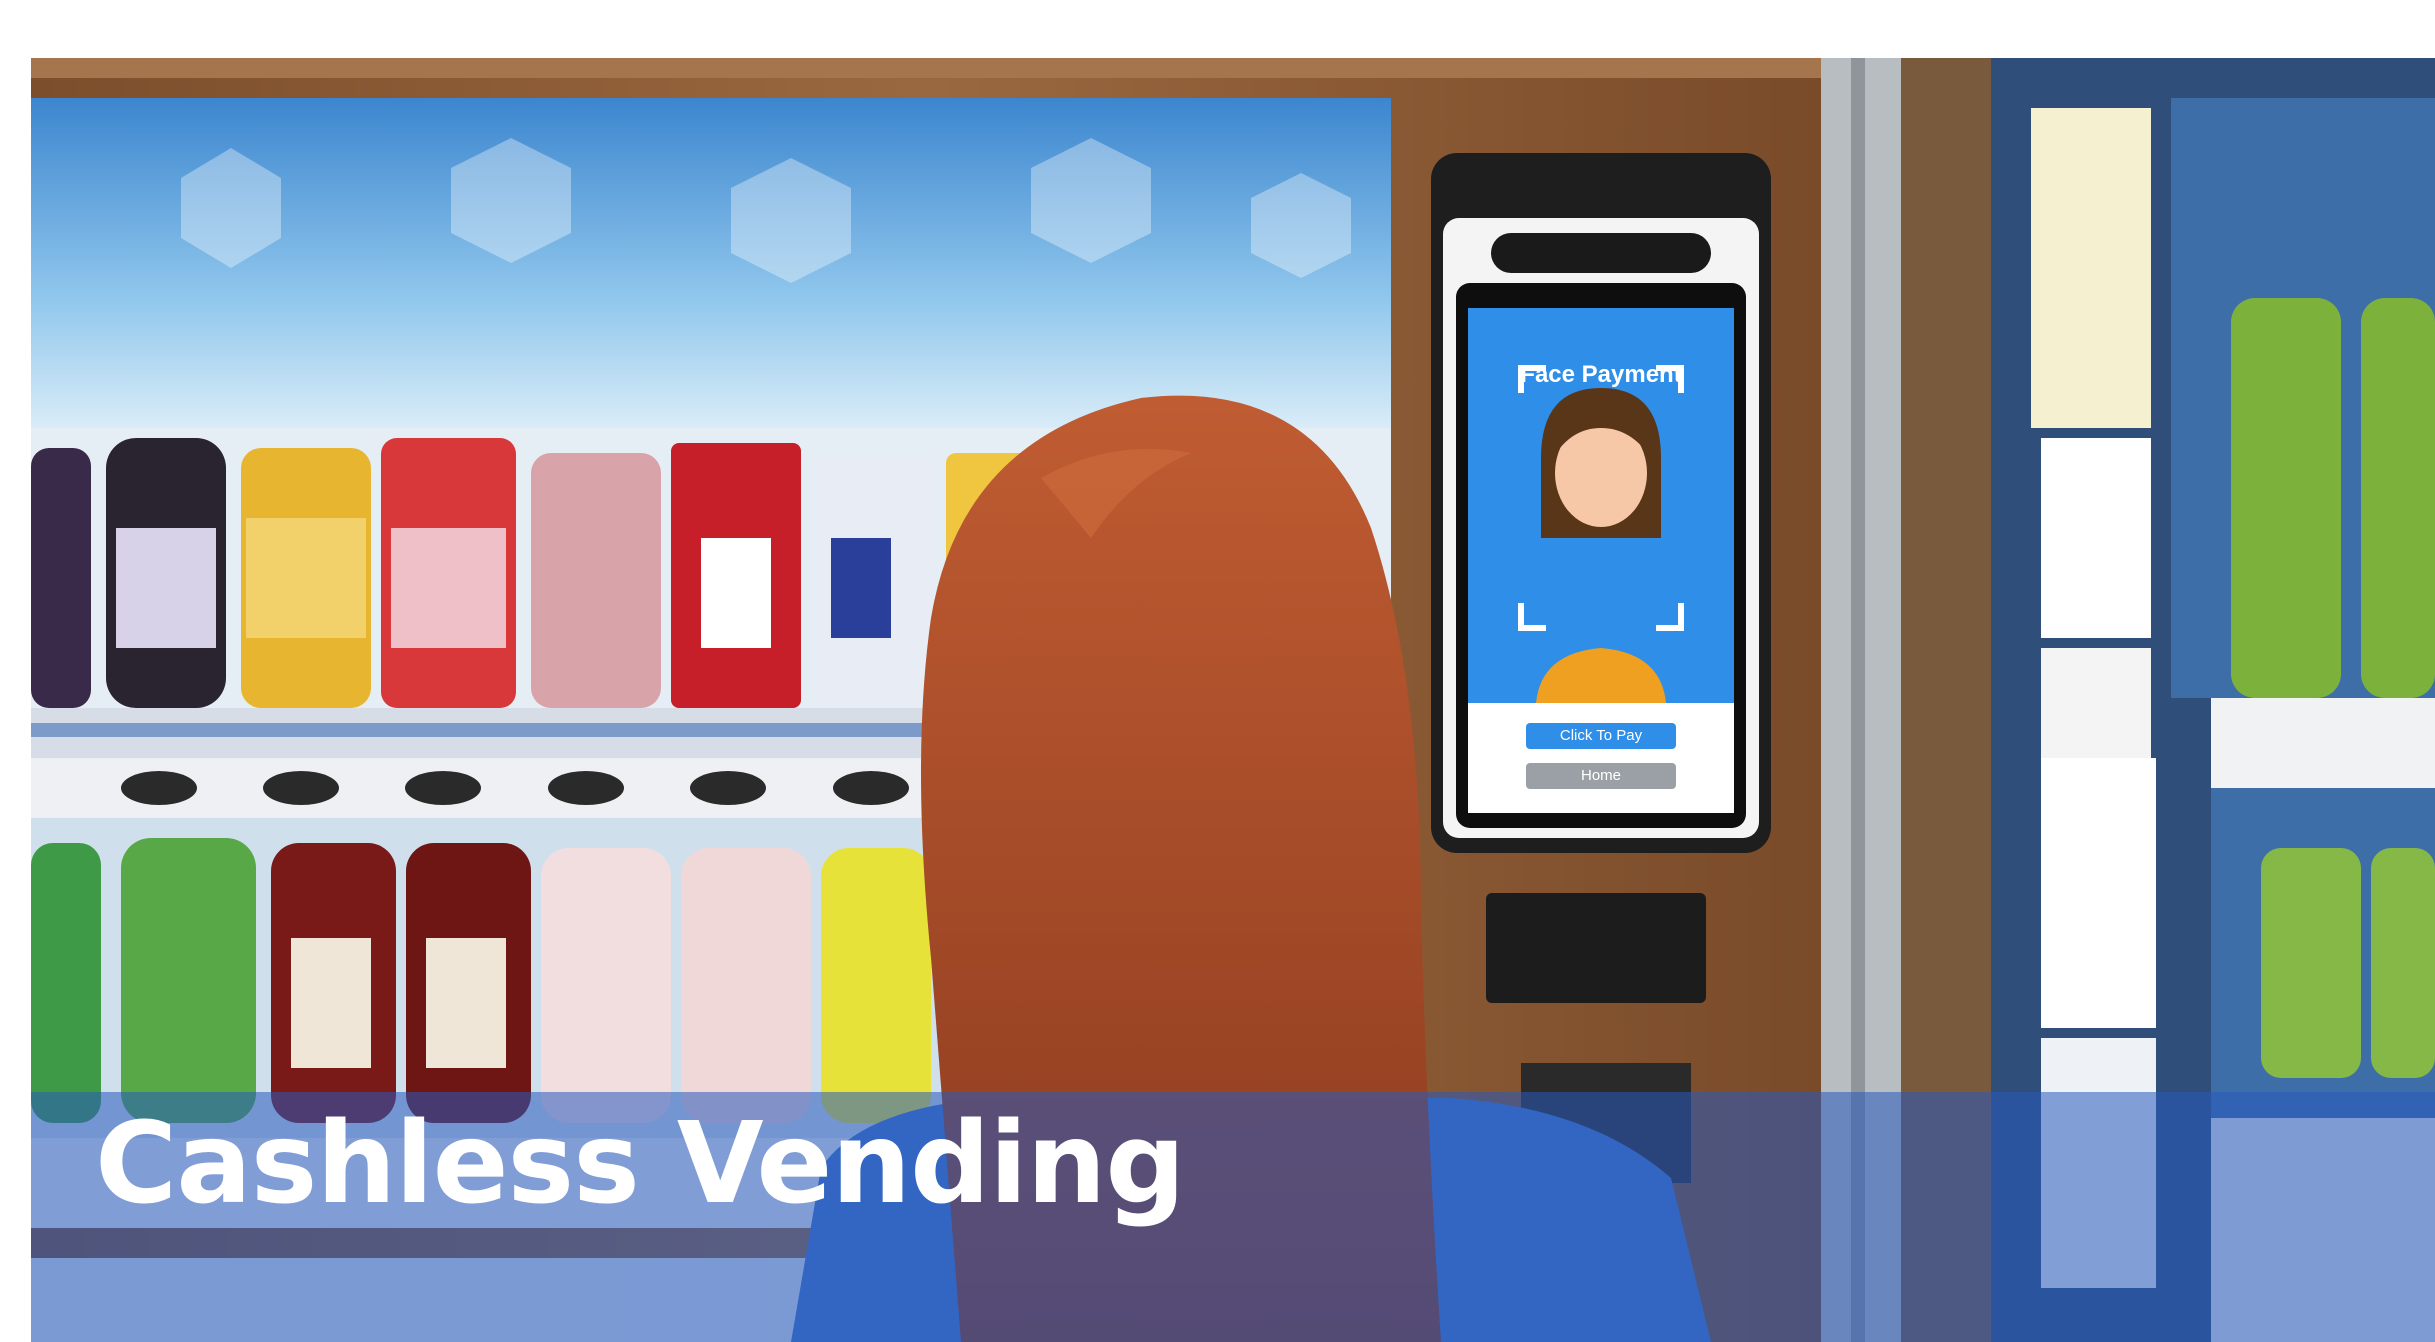  I want to click on home-button: Home, so click(1601, 776).